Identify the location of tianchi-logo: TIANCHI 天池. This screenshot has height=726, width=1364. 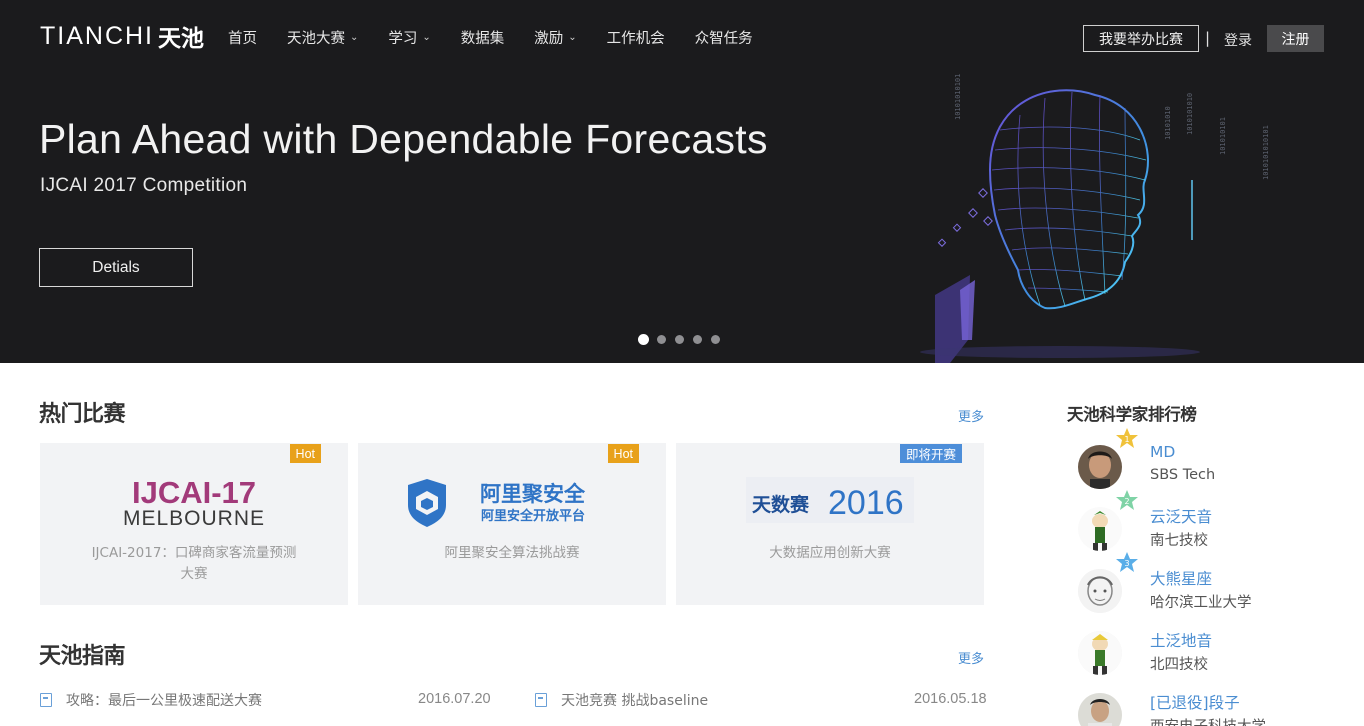
(122, 37).